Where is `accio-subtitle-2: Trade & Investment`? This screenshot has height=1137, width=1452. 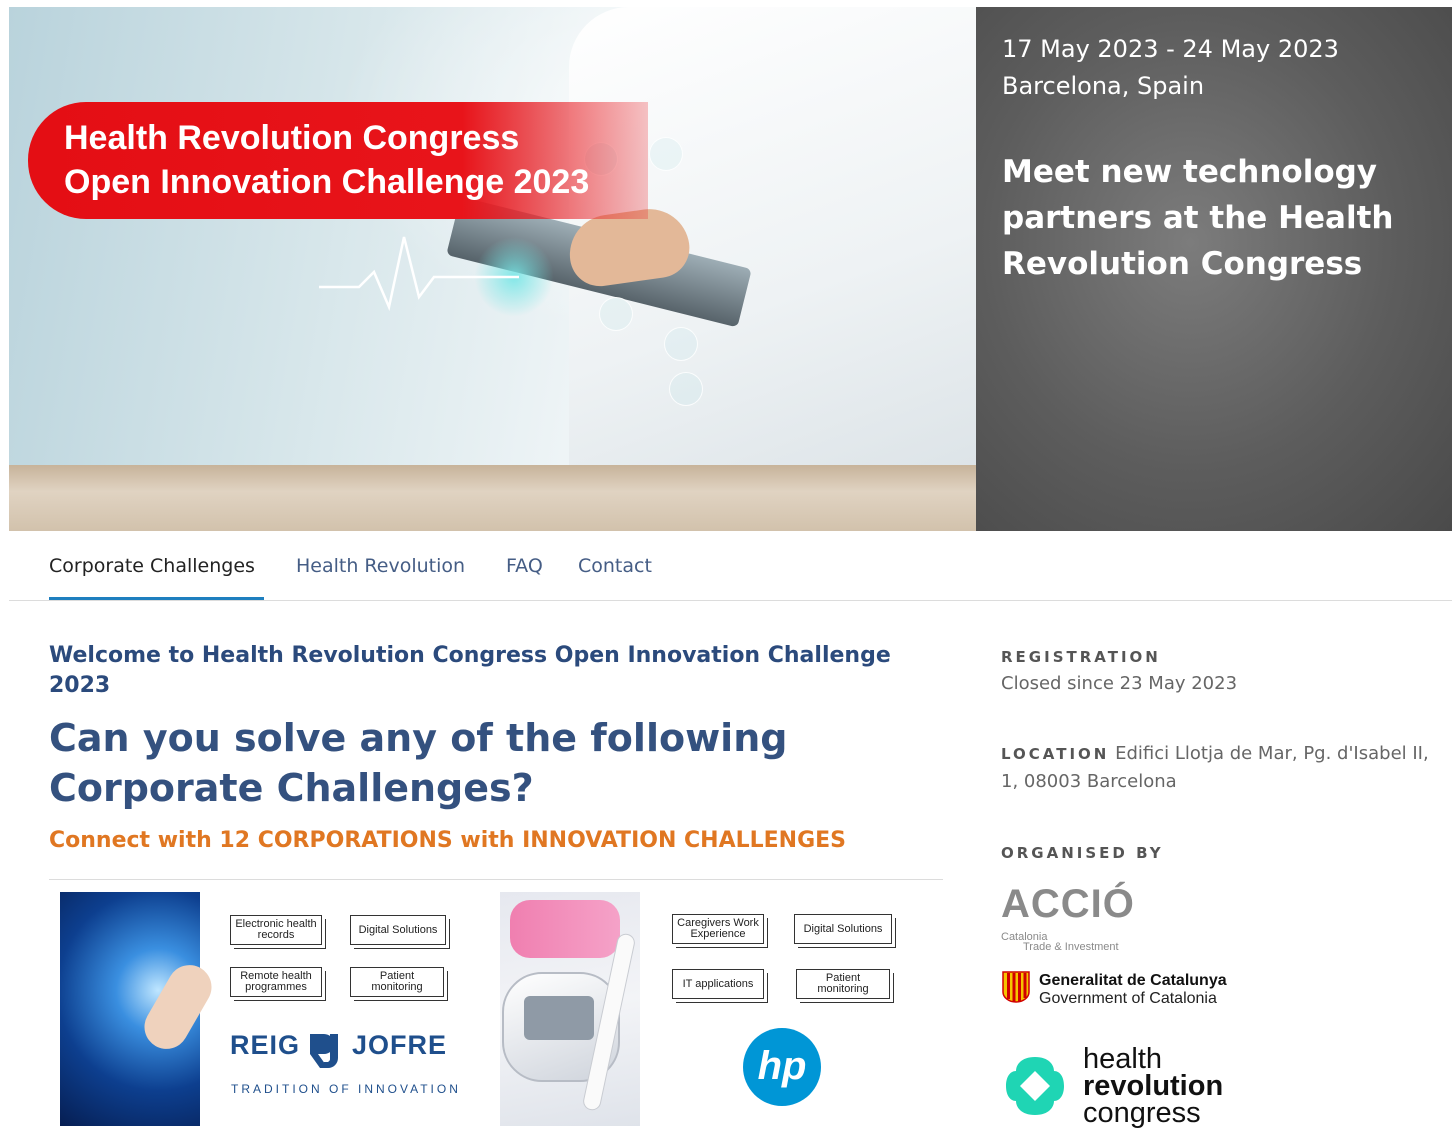 accio-subtitle-2: Trade & Investment is located at coordinates (1071, 947).